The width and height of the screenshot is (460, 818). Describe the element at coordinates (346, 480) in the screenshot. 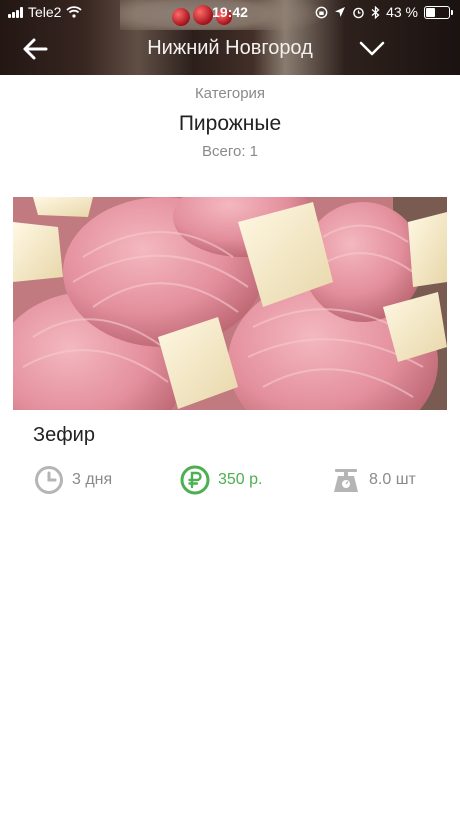

I see `scale-icon` at that location.